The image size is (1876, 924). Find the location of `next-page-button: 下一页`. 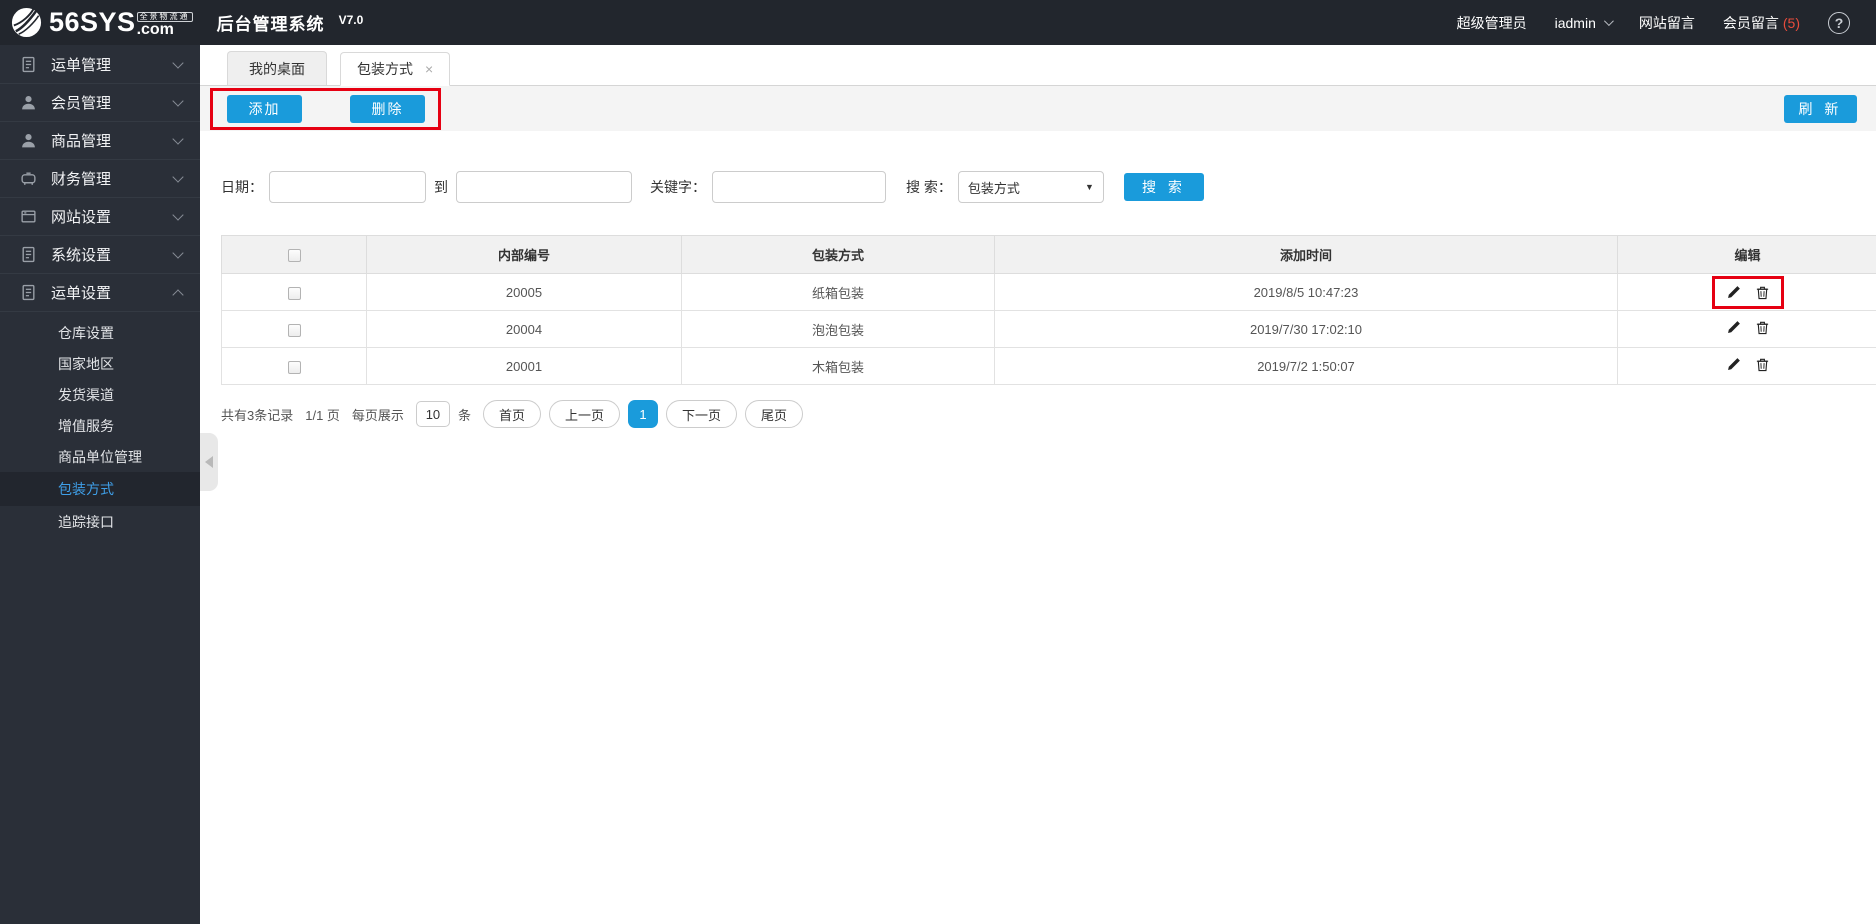

next-page-button: 下一页 is located at coordinates (701, 414).